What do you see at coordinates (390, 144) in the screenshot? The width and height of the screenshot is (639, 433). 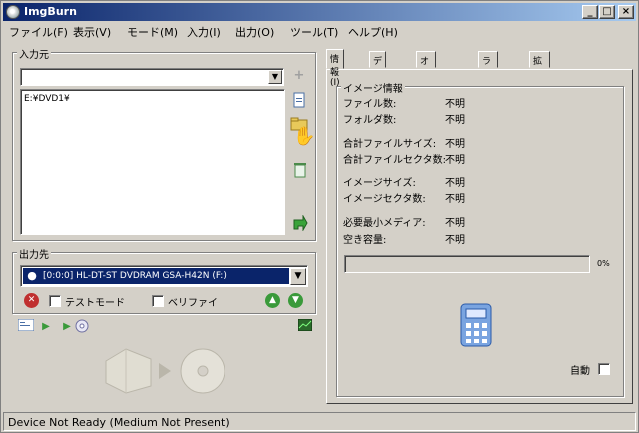 I see `info-label: 合計ファイルサイズ:` at bounding box center [390, 144].